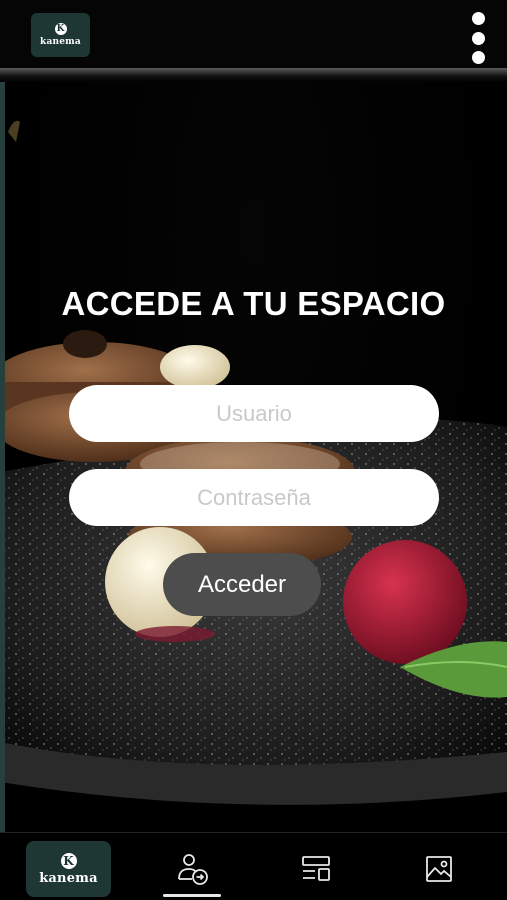 The image size is (507, 900). I want to click on nav-home-logo: K kanema, so click(68, 869).